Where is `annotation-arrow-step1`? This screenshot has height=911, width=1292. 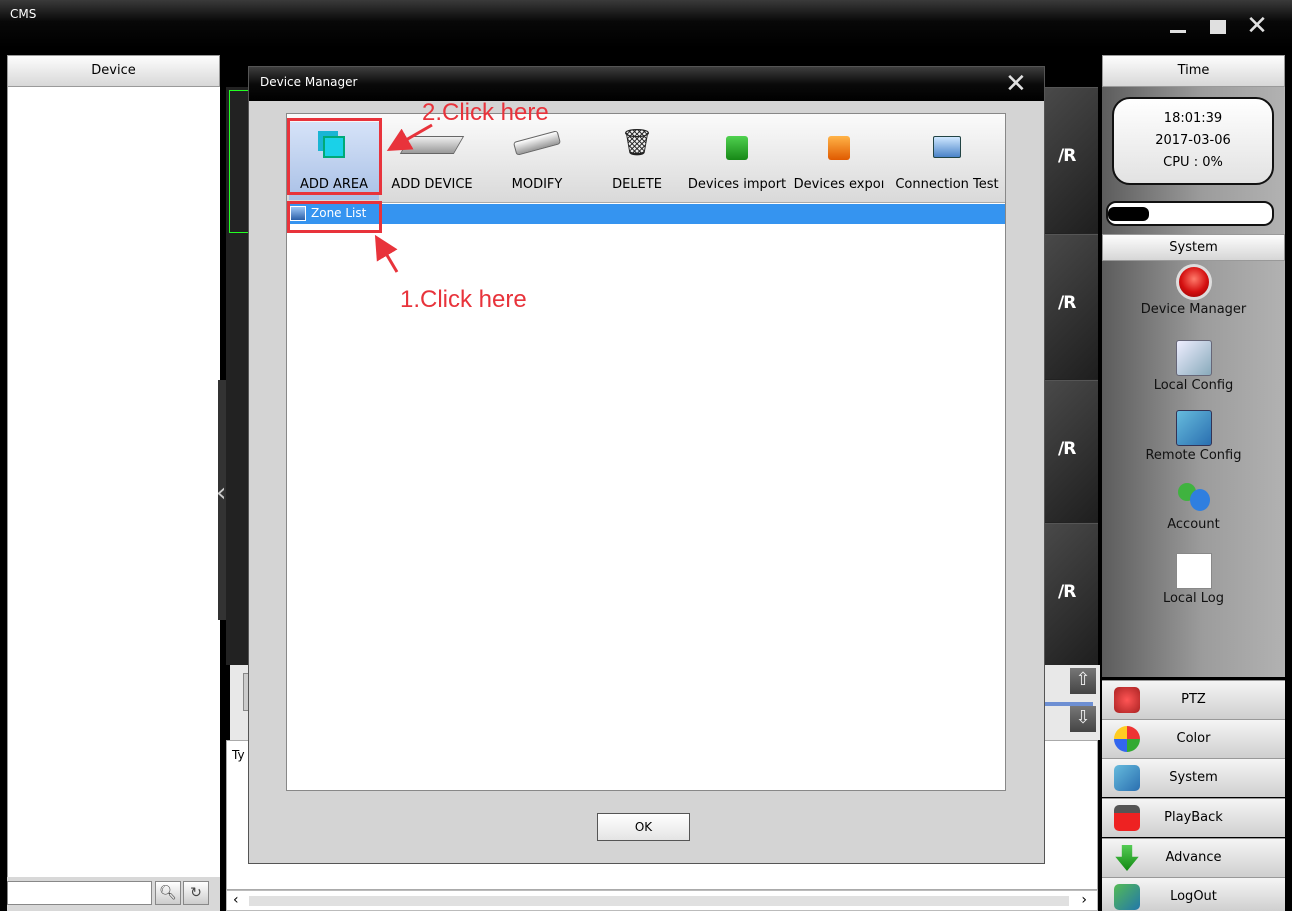 annotation-arrow-step1 is located at coordinates (386, 253).